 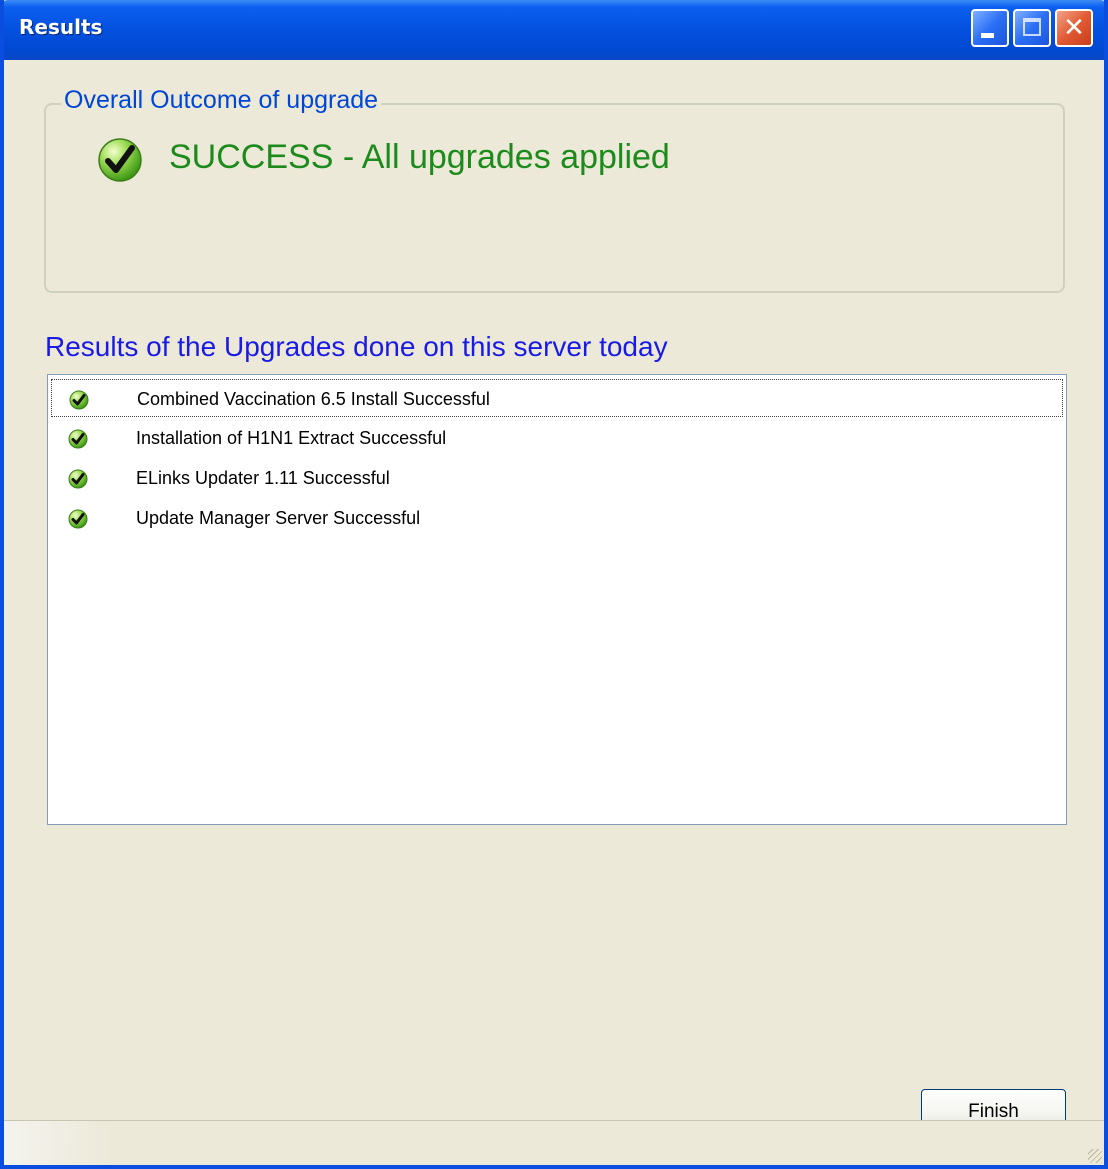 What do you see at coordinates (291, 438) in the screenshot?
I see `list-item-label: Installation of H1N1 Extract Successful` at bounding box center [291, 438].